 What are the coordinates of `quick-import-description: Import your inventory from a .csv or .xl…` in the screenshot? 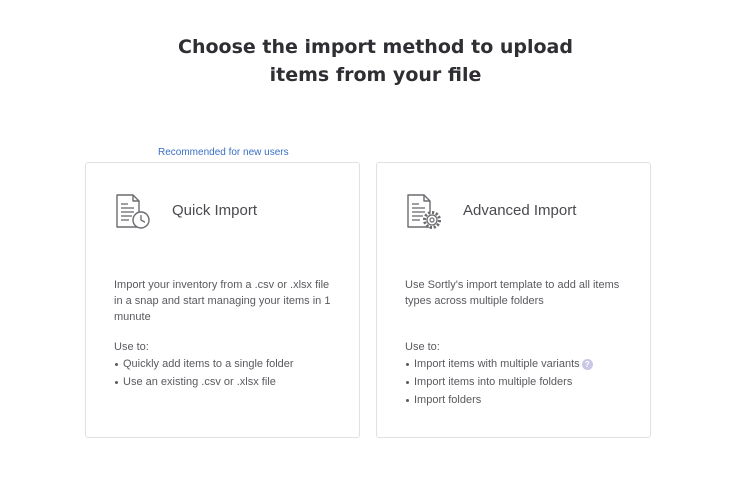 It's located at (222, 301).